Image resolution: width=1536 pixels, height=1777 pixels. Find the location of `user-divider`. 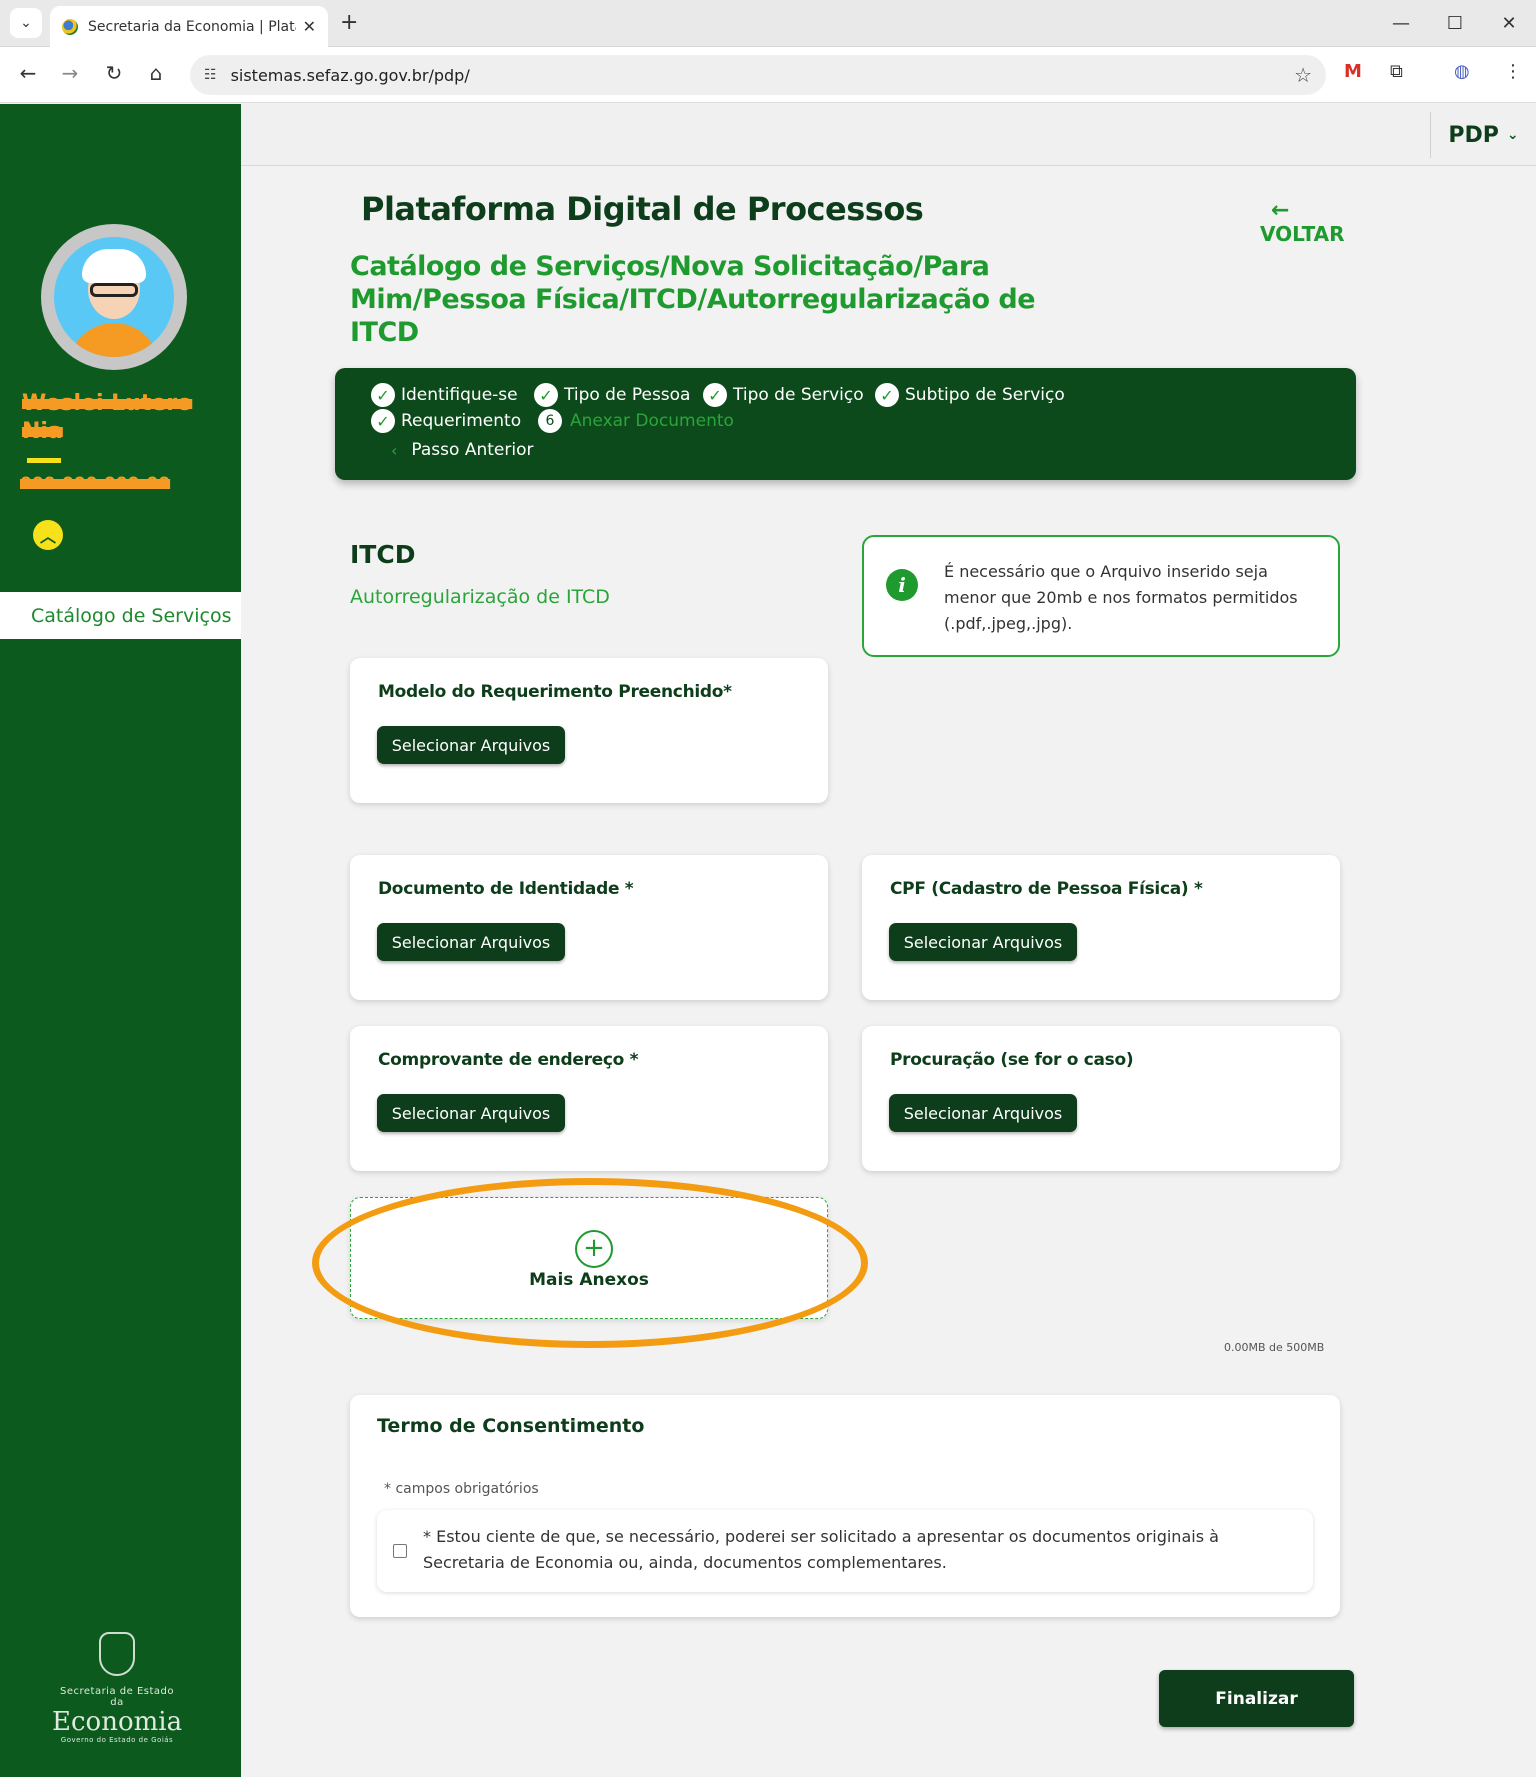

user-divider is located at coordinates (44, 460).